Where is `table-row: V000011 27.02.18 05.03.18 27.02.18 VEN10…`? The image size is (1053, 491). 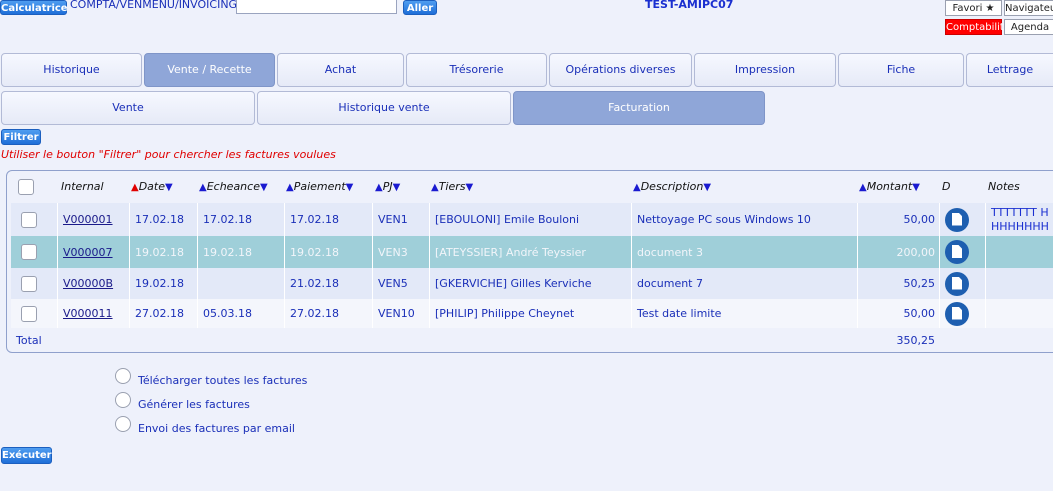
table-row: V000011 27.02.18 05.03.18 27.02.18 VEN10… is located at coordinates (532, 313).